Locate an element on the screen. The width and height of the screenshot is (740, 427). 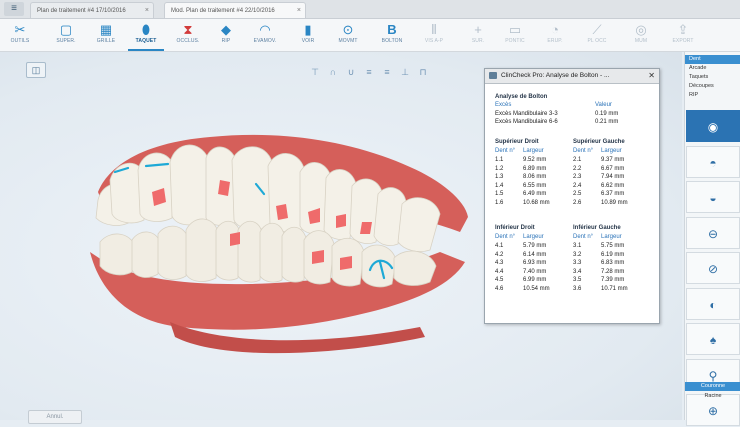
tab-label: Mod. Plan de traitement #4 22/10/2016 is located at coordinates (223, 11).